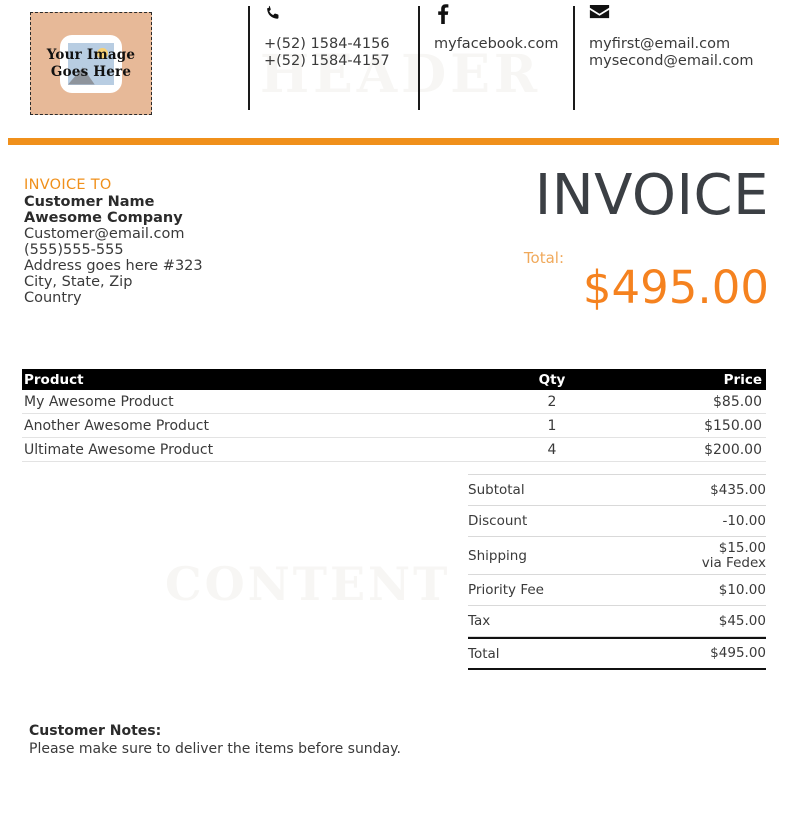  I want to click on cell-qty: 1, so click(552, 425).